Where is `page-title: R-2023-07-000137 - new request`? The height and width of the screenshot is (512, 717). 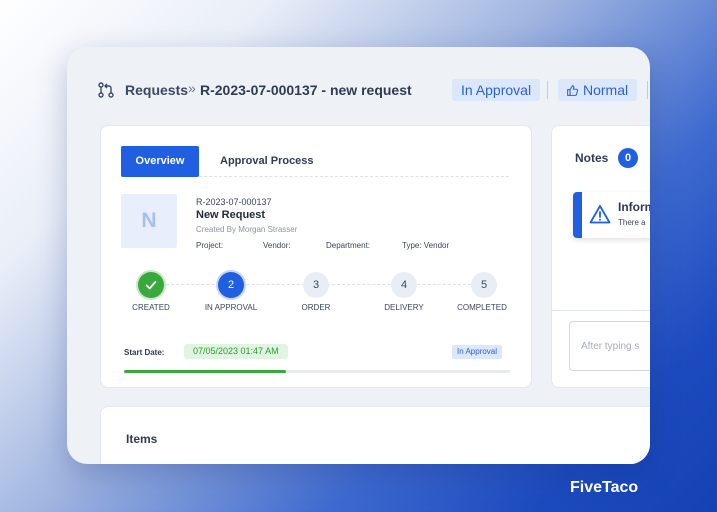 page-title: R-2023-07-000137 - new request is located at coordinates (306, 90).